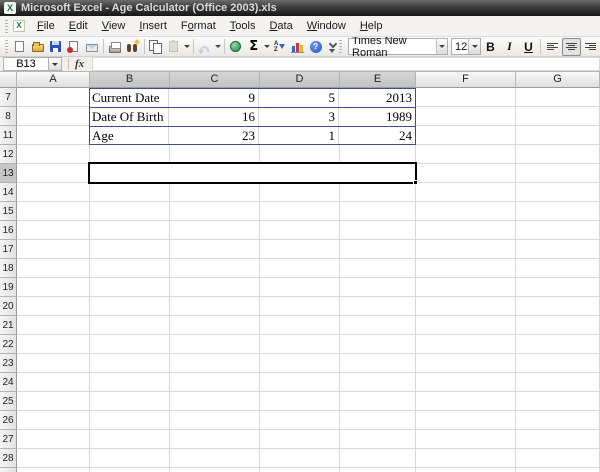 This screenshot has height=472, width=600. I want to click on column-header-g: G, so click(558, 80).